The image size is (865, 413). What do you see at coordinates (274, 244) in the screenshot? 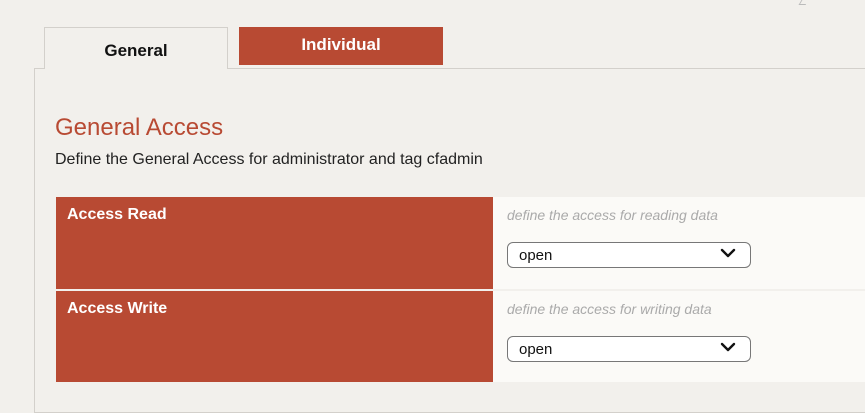
I see `access-read-label: Access Read` at bounding box center [274, 244].